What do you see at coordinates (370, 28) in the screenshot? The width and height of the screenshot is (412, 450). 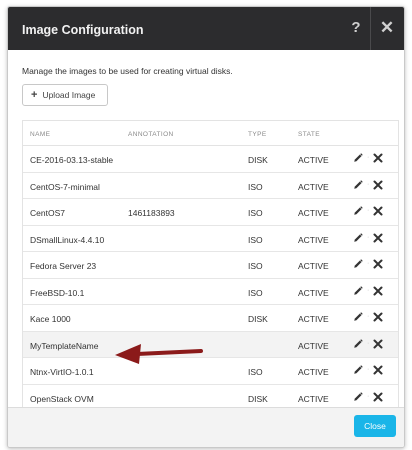 I see `header-divider` at bounding box center [370, 28].